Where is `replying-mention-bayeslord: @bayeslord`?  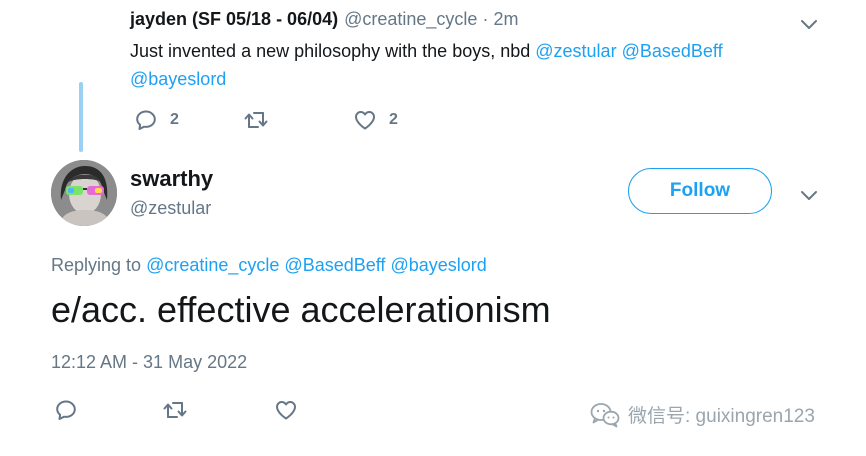 replying-mention-bayeslord: @bayeslord is located at coordinates (438, 265).